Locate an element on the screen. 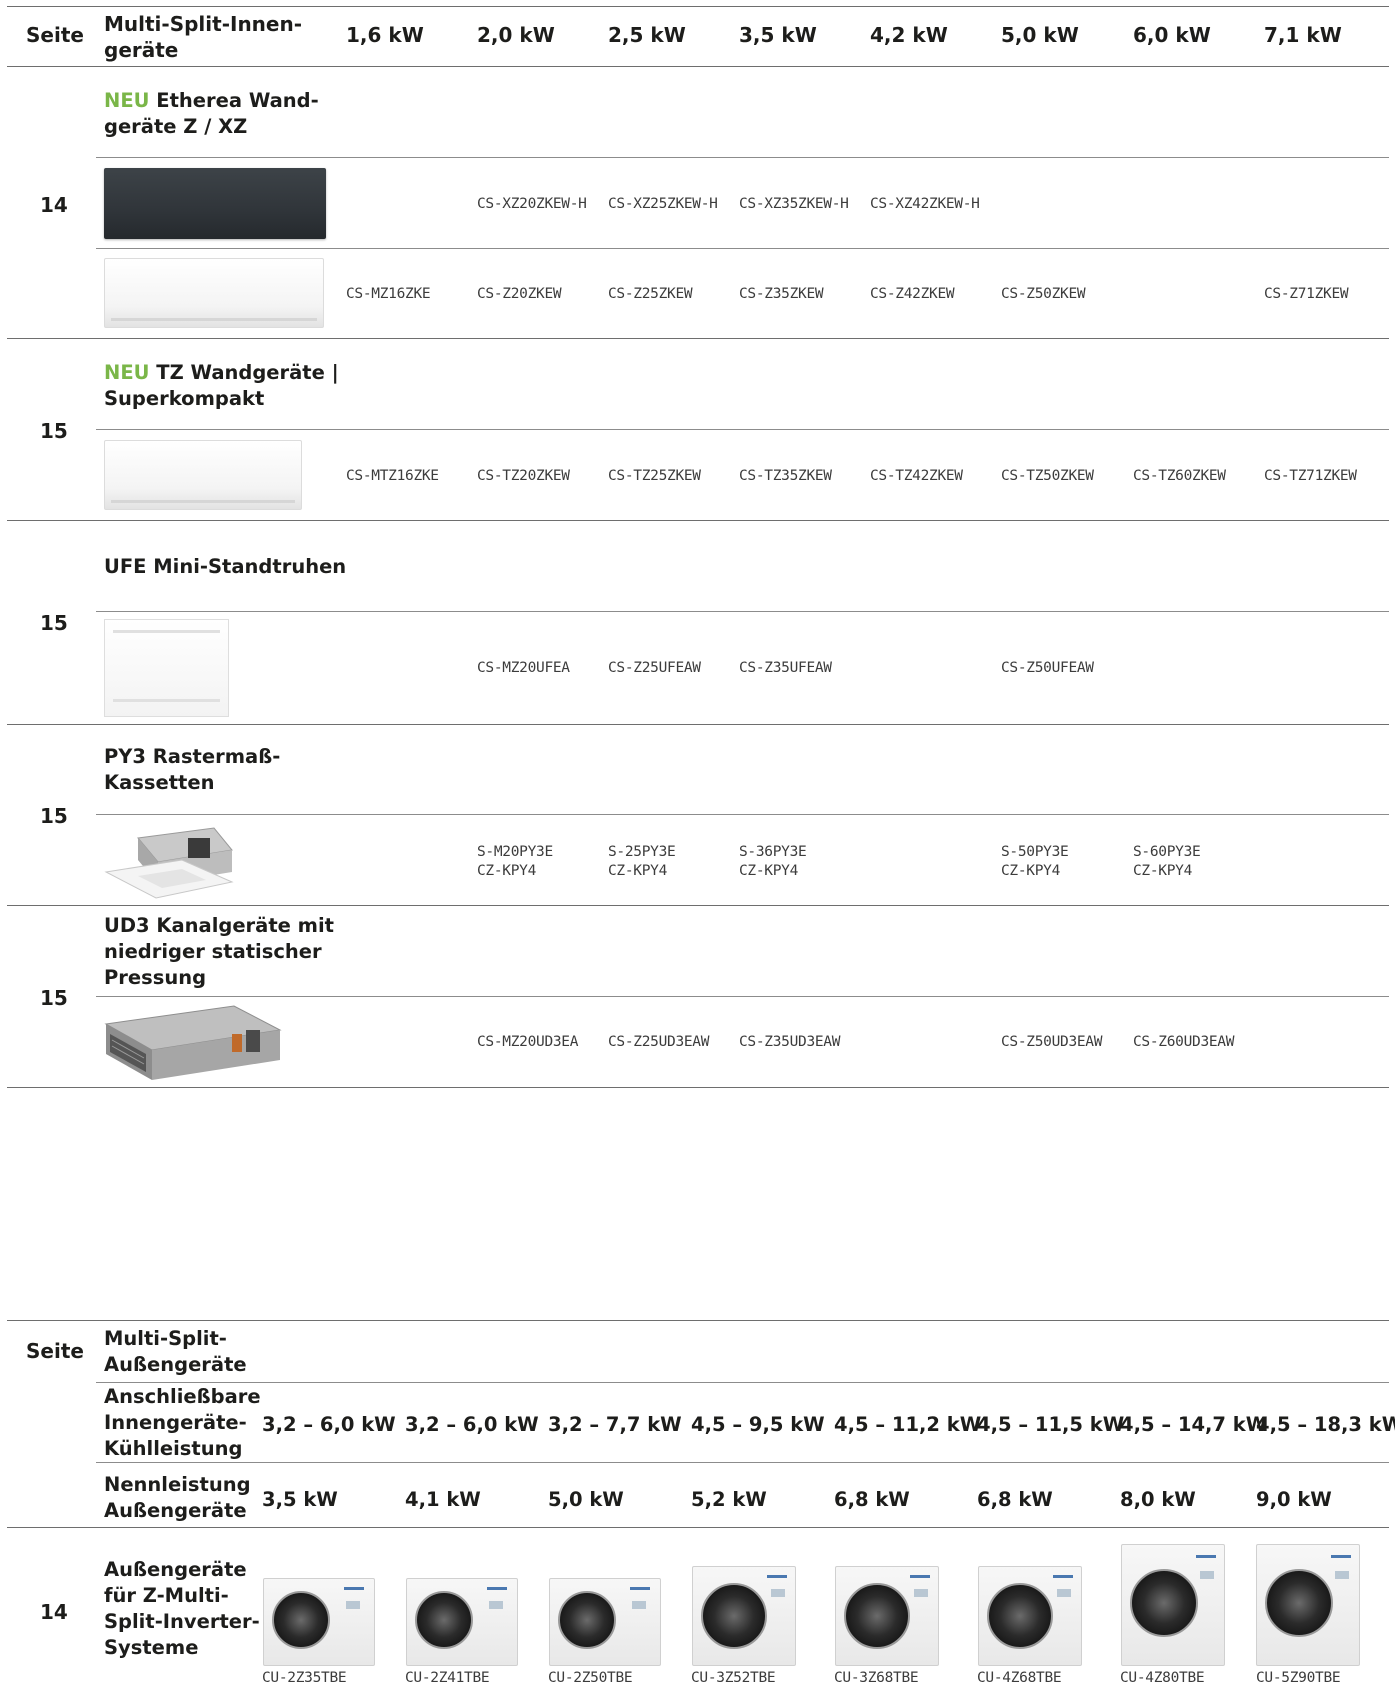 This screenshot has height=1690, width=1395. connectable-capacity: 4,5 – 11,2 kW is located at coordinates (908, 1424).